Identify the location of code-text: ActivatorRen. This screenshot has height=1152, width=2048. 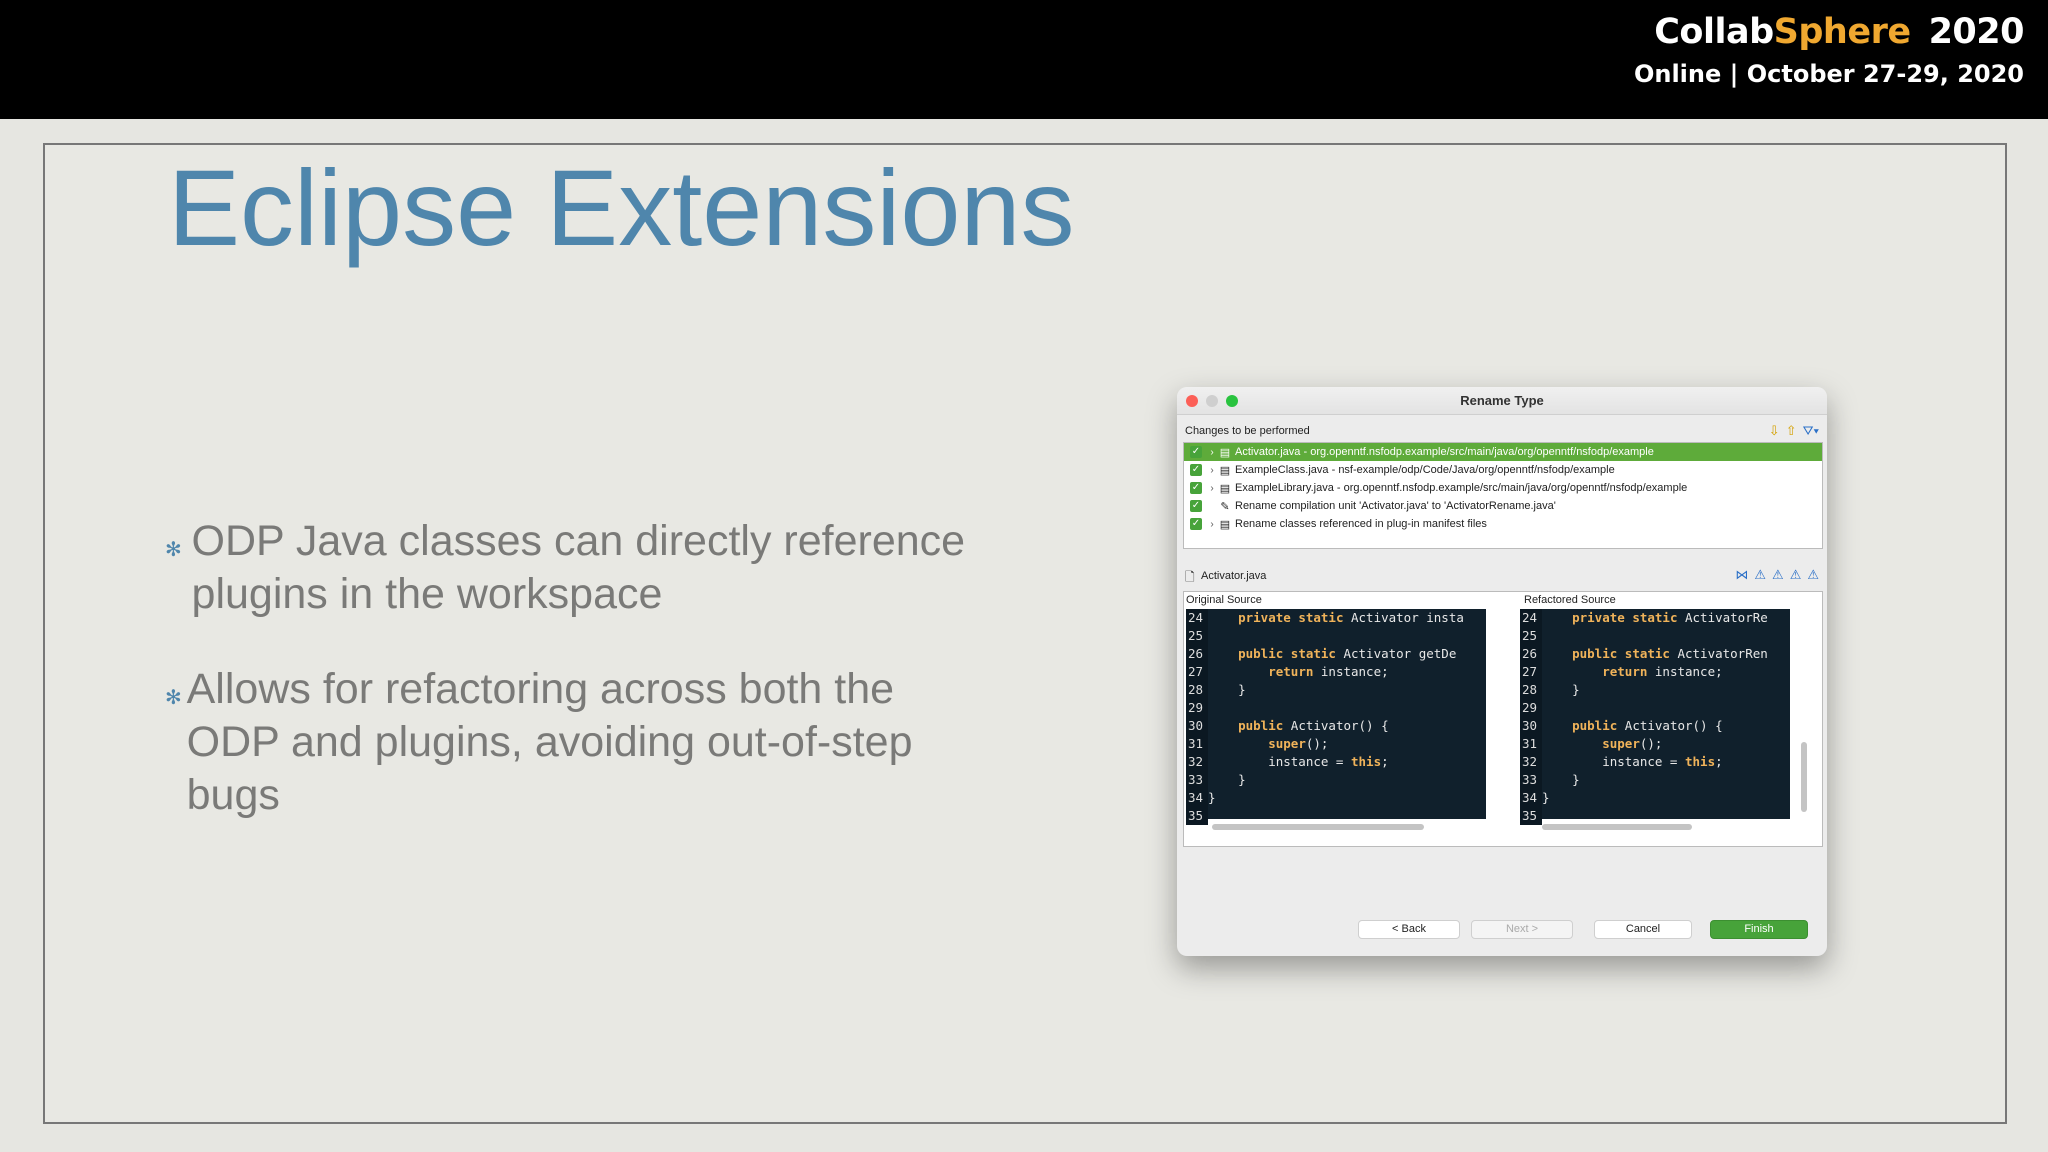
(1718, 653).